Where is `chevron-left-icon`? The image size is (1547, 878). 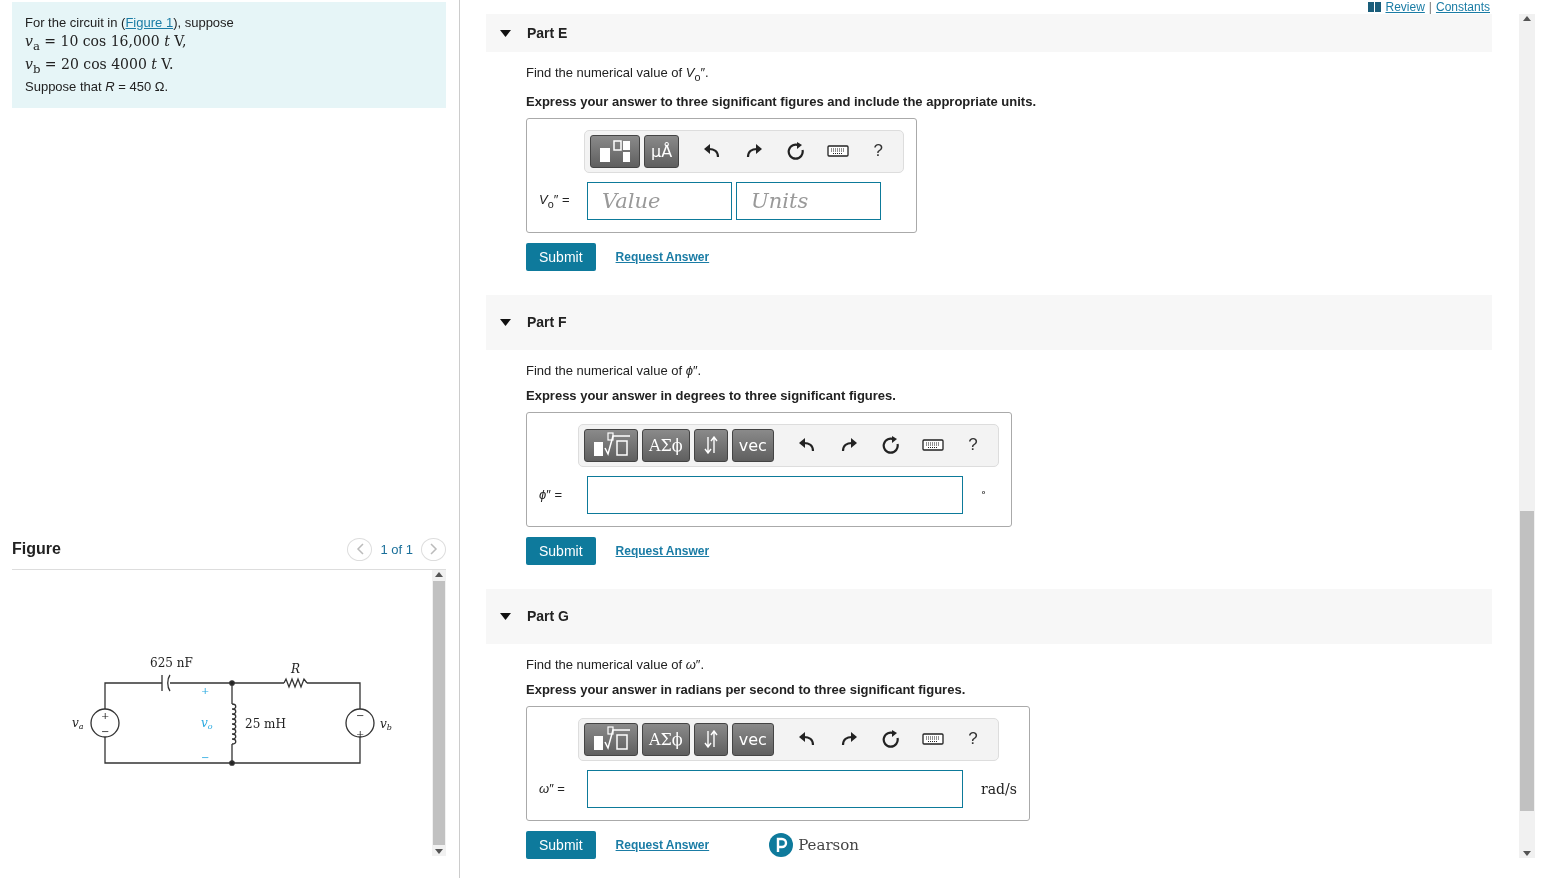
chevron-left-icon is located at coordinates (359, 549).